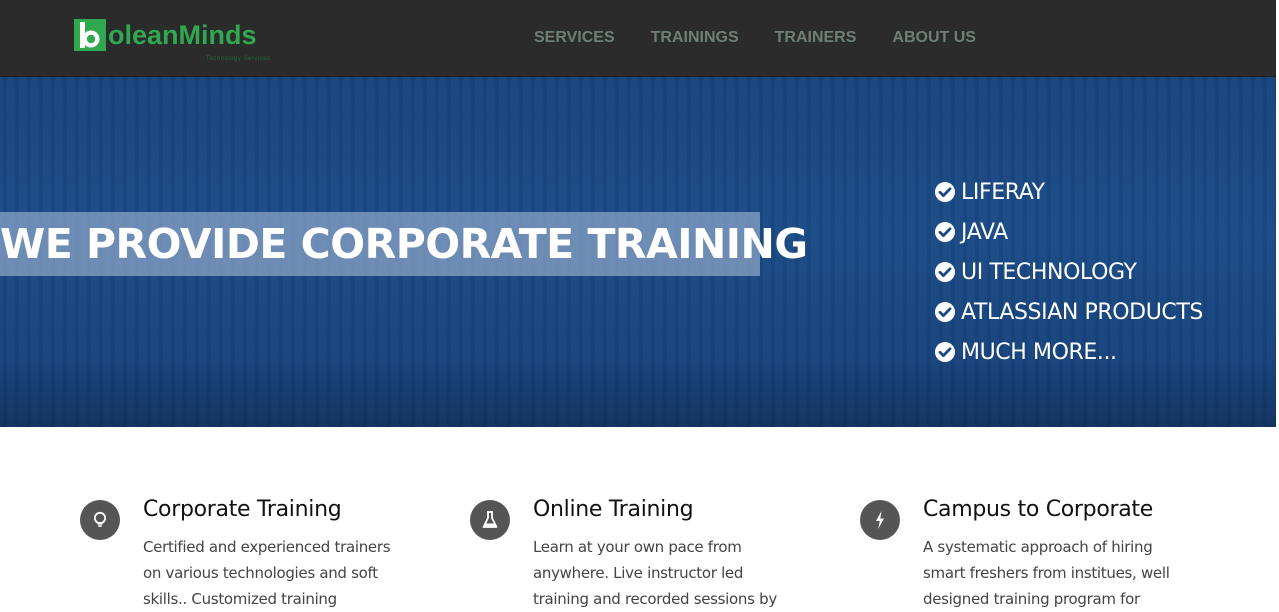 The width and height of the screenshot is (1279, 612). I want to click on main-nav: SERVICES TRAININGS TRAINERS ABOUT US, so click(773, 38).